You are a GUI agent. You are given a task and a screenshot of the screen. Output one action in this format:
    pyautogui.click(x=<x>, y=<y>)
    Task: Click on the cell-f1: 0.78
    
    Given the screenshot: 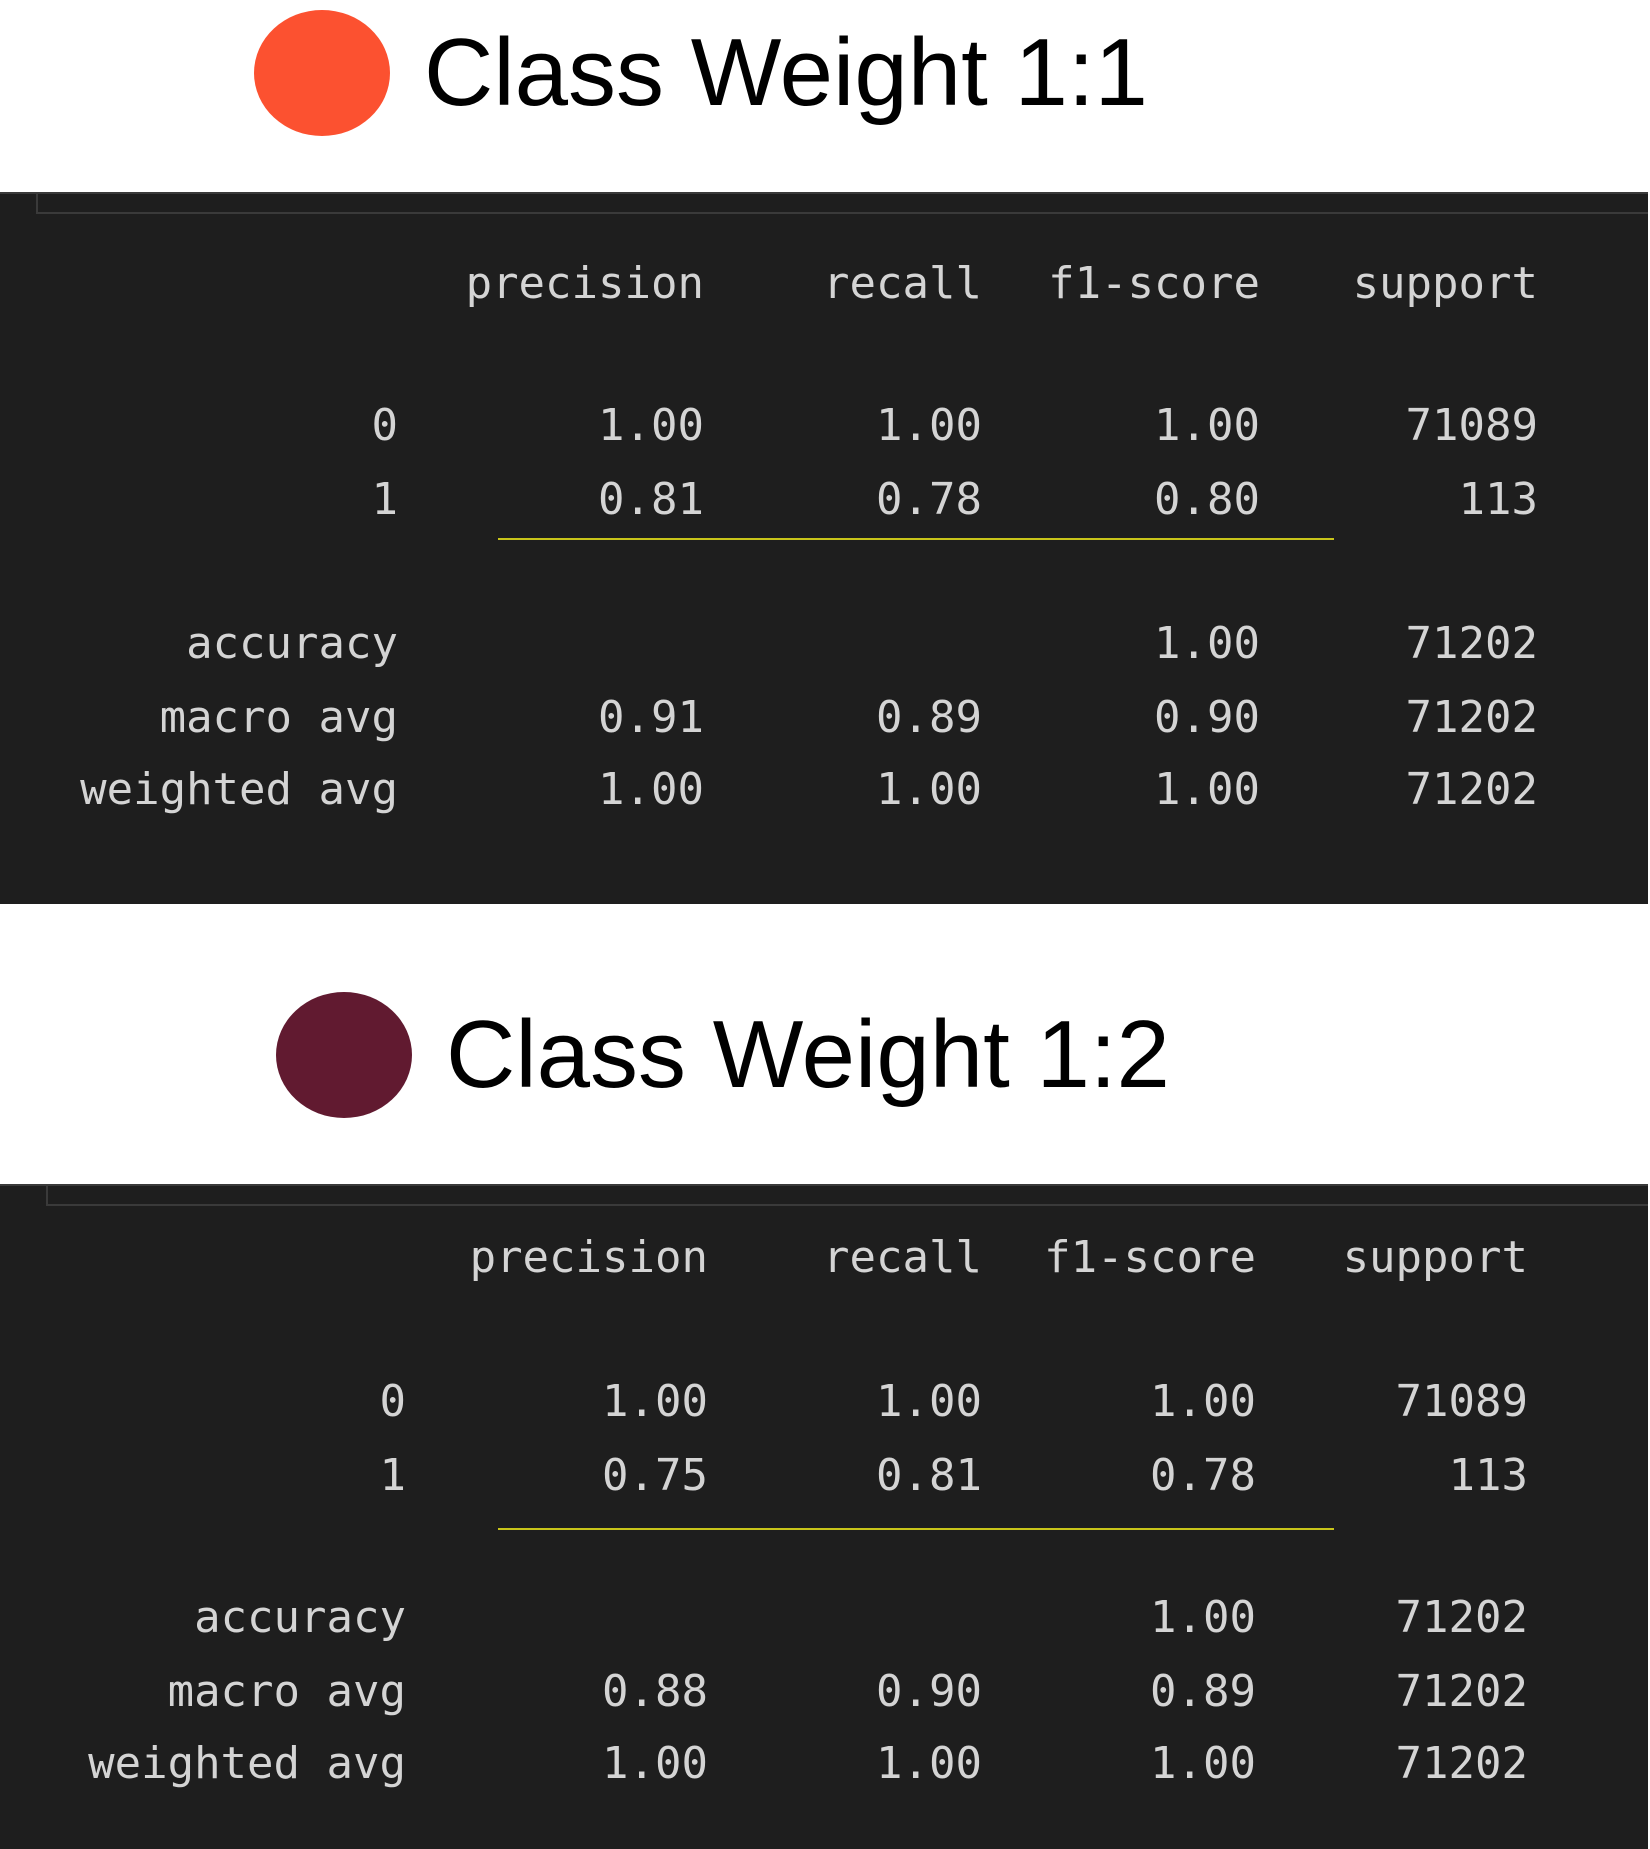 What is the action you would take?
    pyautogui.click(x=1203, y=1475)
    